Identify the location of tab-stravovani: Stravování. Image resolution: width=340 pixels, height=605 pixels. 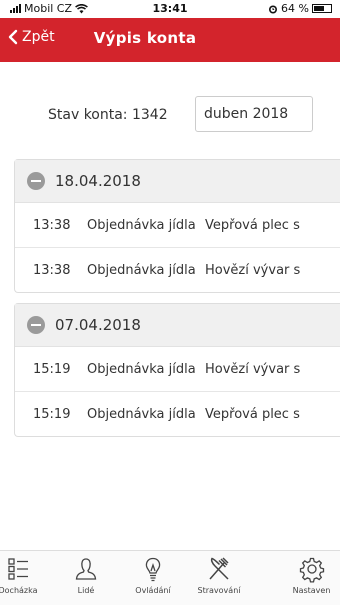
(219, 575).